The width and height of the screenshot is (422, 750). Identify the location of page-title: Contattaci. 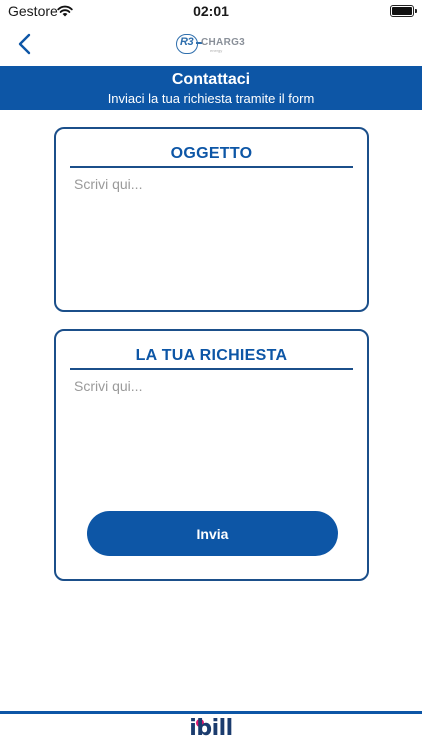
(211, 79).